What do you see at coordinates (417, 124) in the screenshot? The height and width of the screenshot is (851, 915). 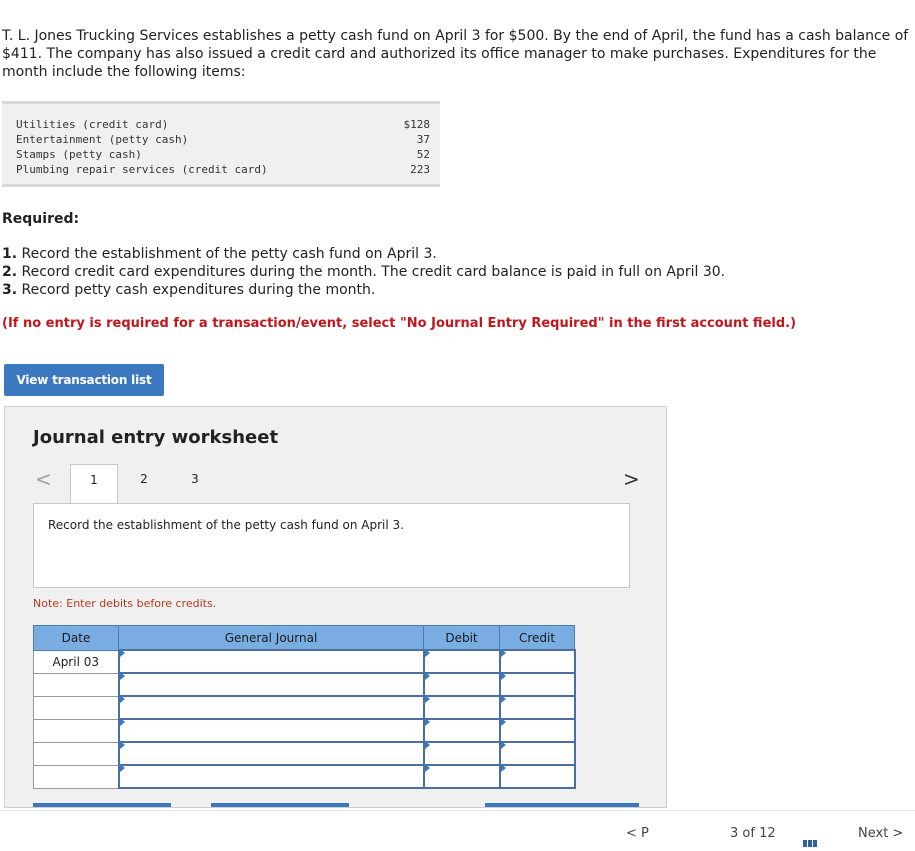 I see `expenditure-amount: $128` at bounding box center [417, 124].